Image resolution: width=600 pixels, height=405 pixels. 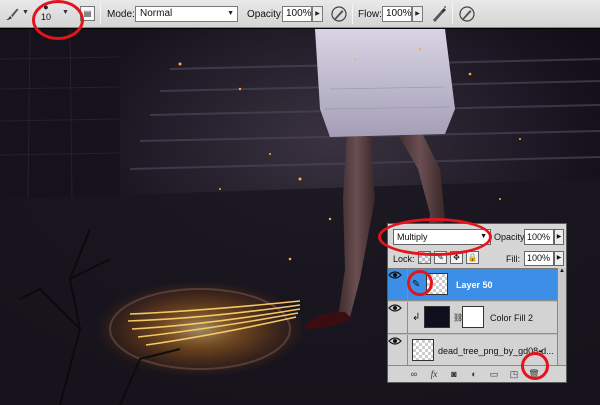 What do you see at coordinates (562, 272) in the screenshot?
I see `scroll-up-icon: ▲` at bounding box center [562, 272].